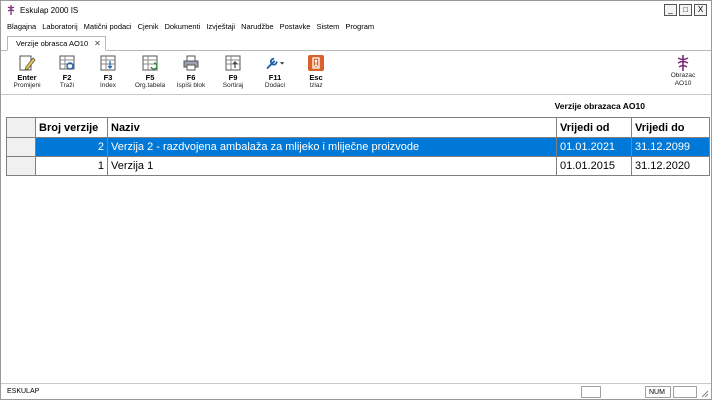  I want to click on sort-table-icon, so click(233, 63).